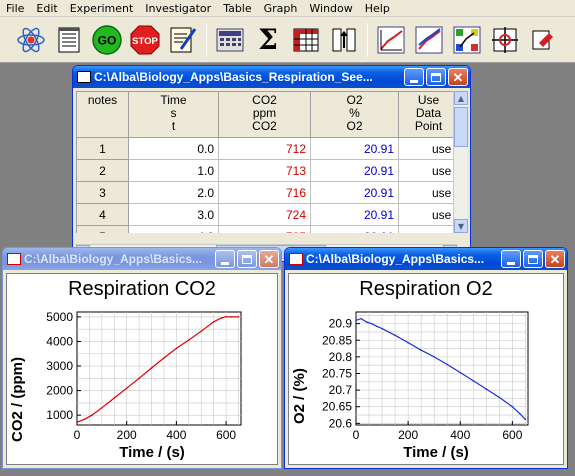  I want to click on cell-co2: 724, so click(264, 214).